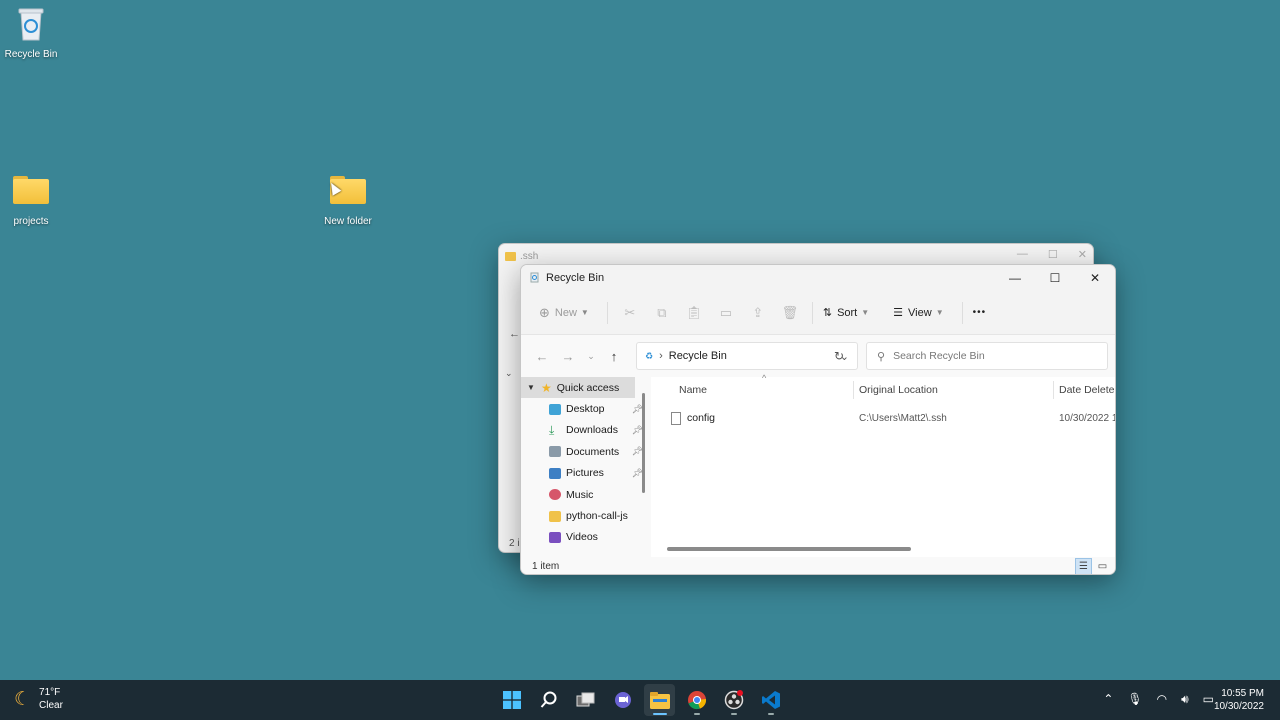 The width and height of the screenshot is (1280, 720). Describe the element at coordinates (591, 356) in the screenshot. I see `recent-chevron-icon: ⌄` at that location.